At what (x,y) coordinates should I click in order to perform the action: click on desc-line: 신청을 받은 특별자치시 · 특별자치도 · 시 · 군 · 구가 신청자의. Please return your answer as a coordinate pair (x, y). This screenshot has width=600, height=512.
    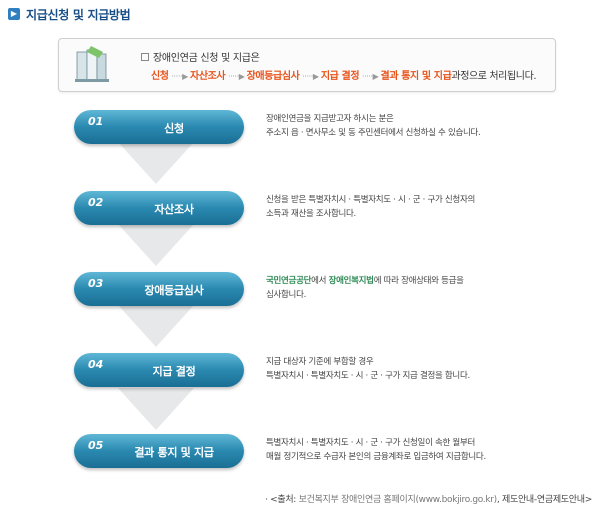
    Looking at the image, I should click on (370, 200).